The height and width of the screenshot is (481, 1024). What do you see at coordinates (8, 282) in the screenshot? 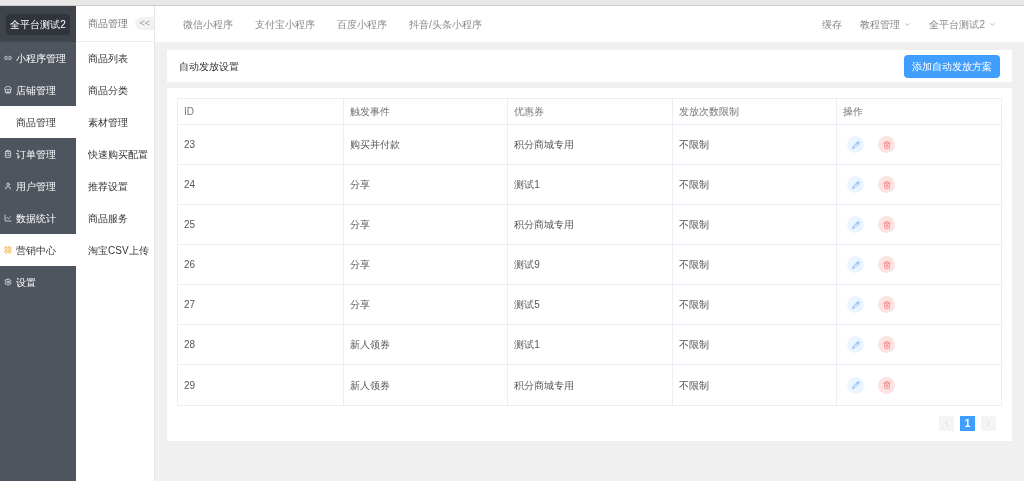
I see `settings-icon` at bounding box center [8, 282].